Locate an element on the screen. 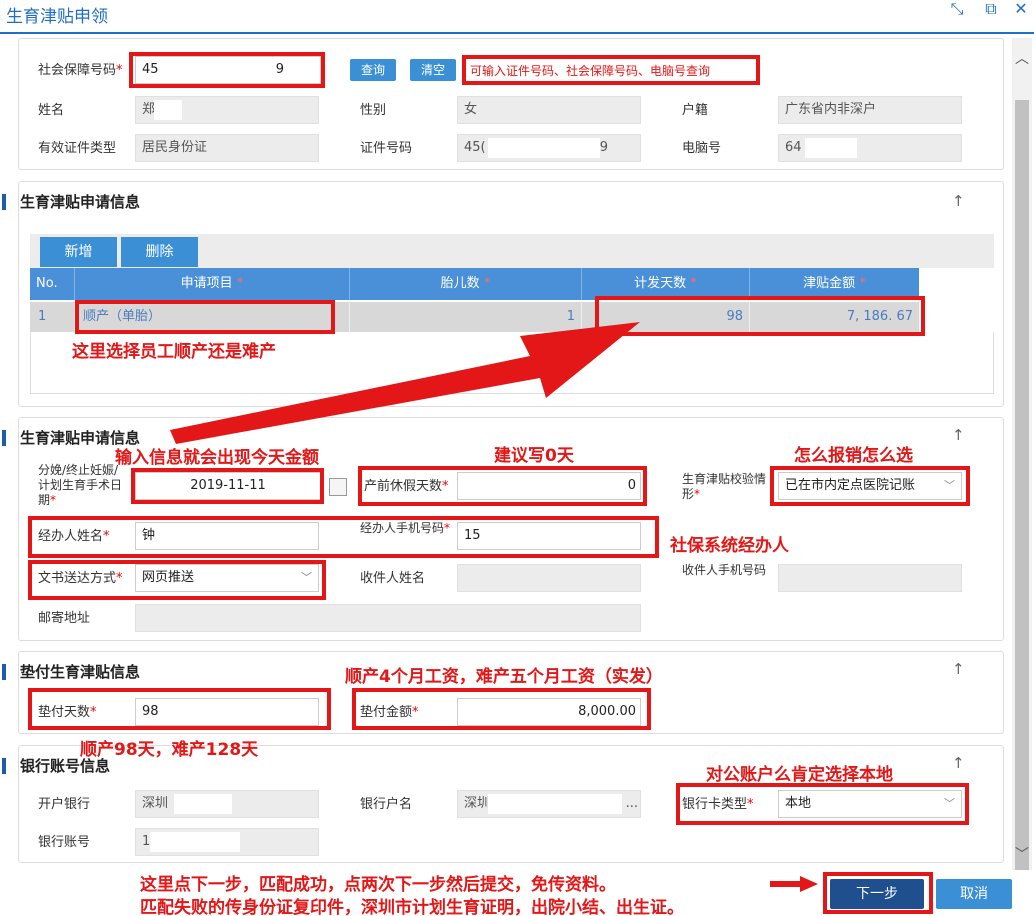 The height and width of the screenshot is (916, 1034). annotation-note-6: 顺产4个月工资，难产五个月工资（实发） is located at coordinates (504, 677).